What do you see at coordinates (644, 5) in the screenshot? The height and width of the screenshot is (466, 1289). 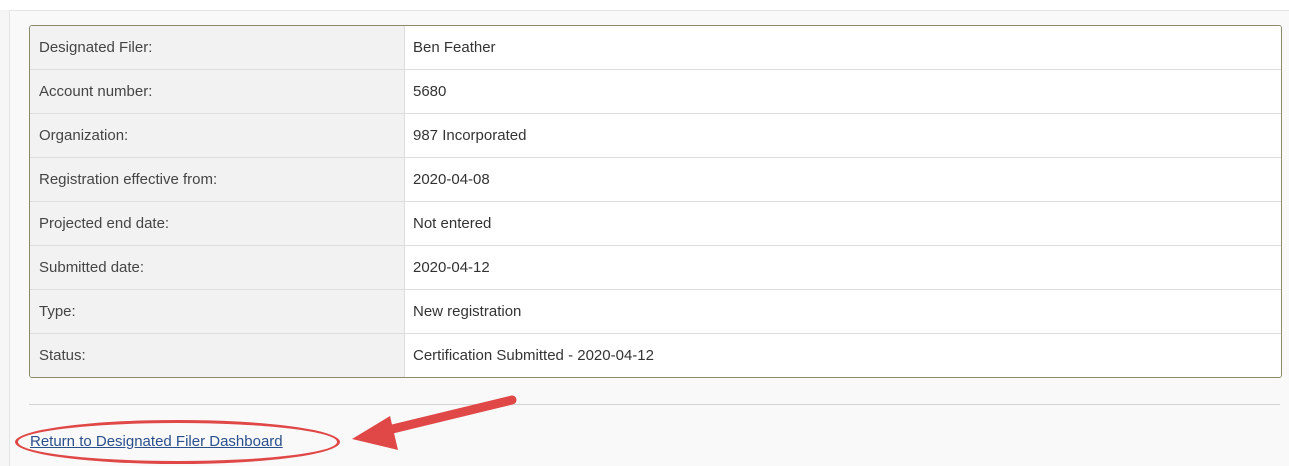 I see `top-strip` at bounding box center [644, 5].